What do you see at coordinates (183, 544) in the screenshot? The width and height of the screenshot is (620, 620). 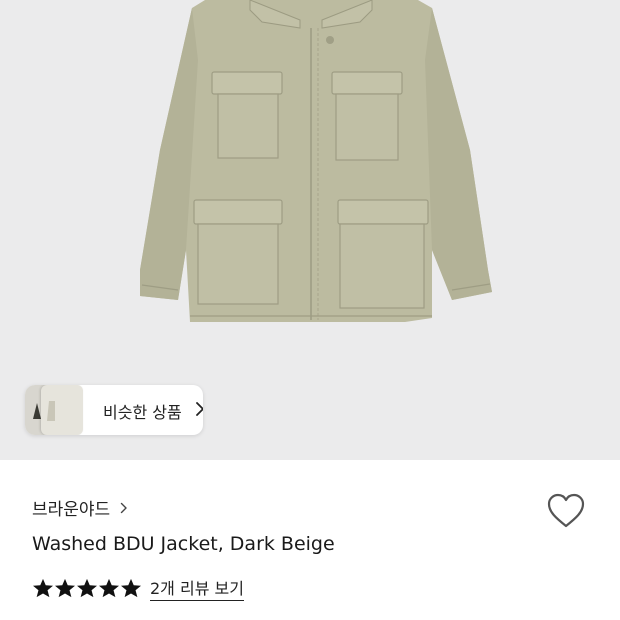 I see `product-title: Washed BDU Jacket, Dark Beige` at bounding box center [183, 544].